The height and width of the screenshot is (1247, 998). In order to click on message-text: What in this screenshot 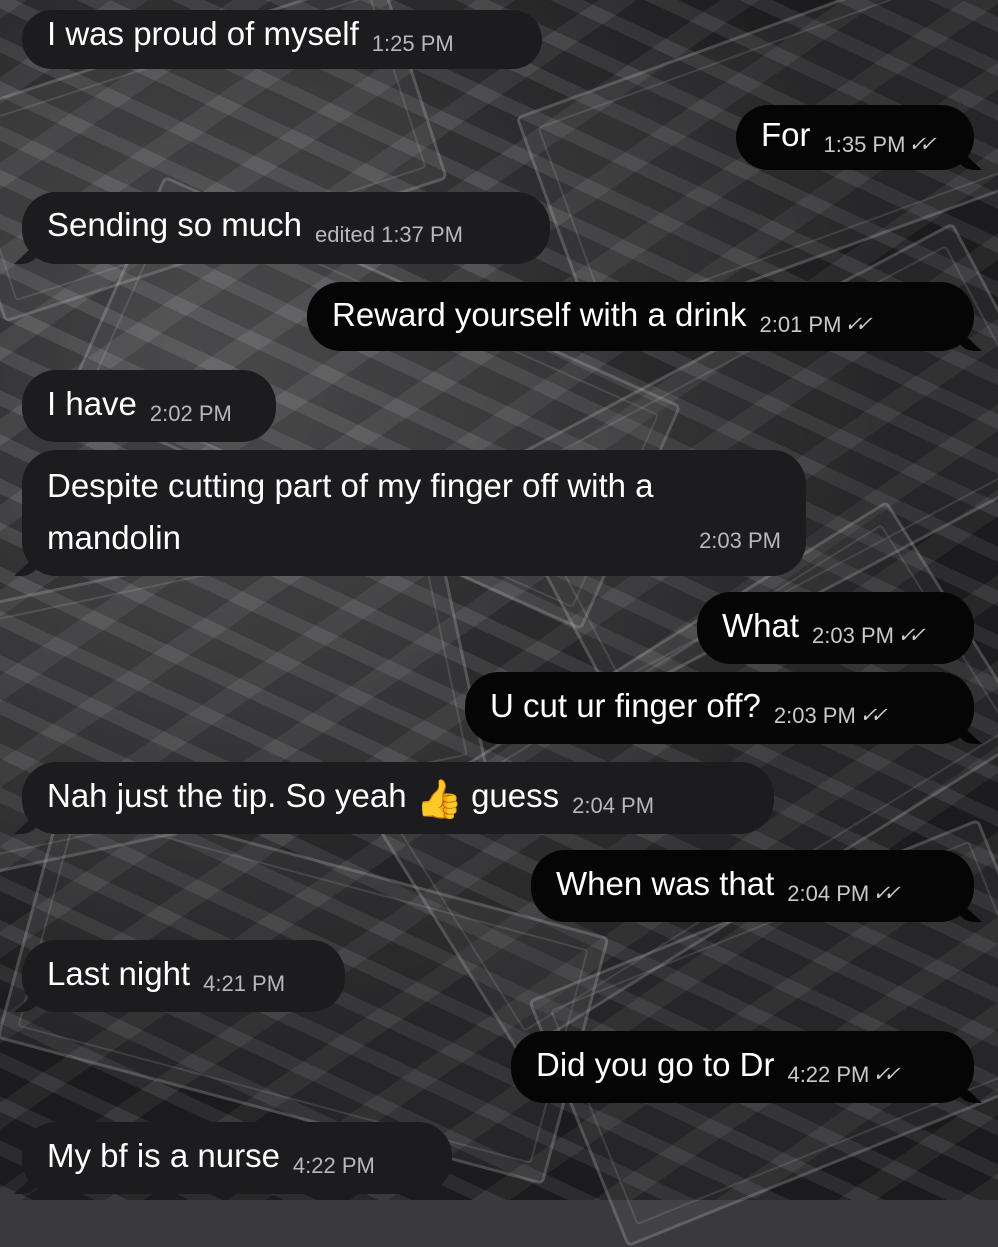, I will do `click(761, 625)`.